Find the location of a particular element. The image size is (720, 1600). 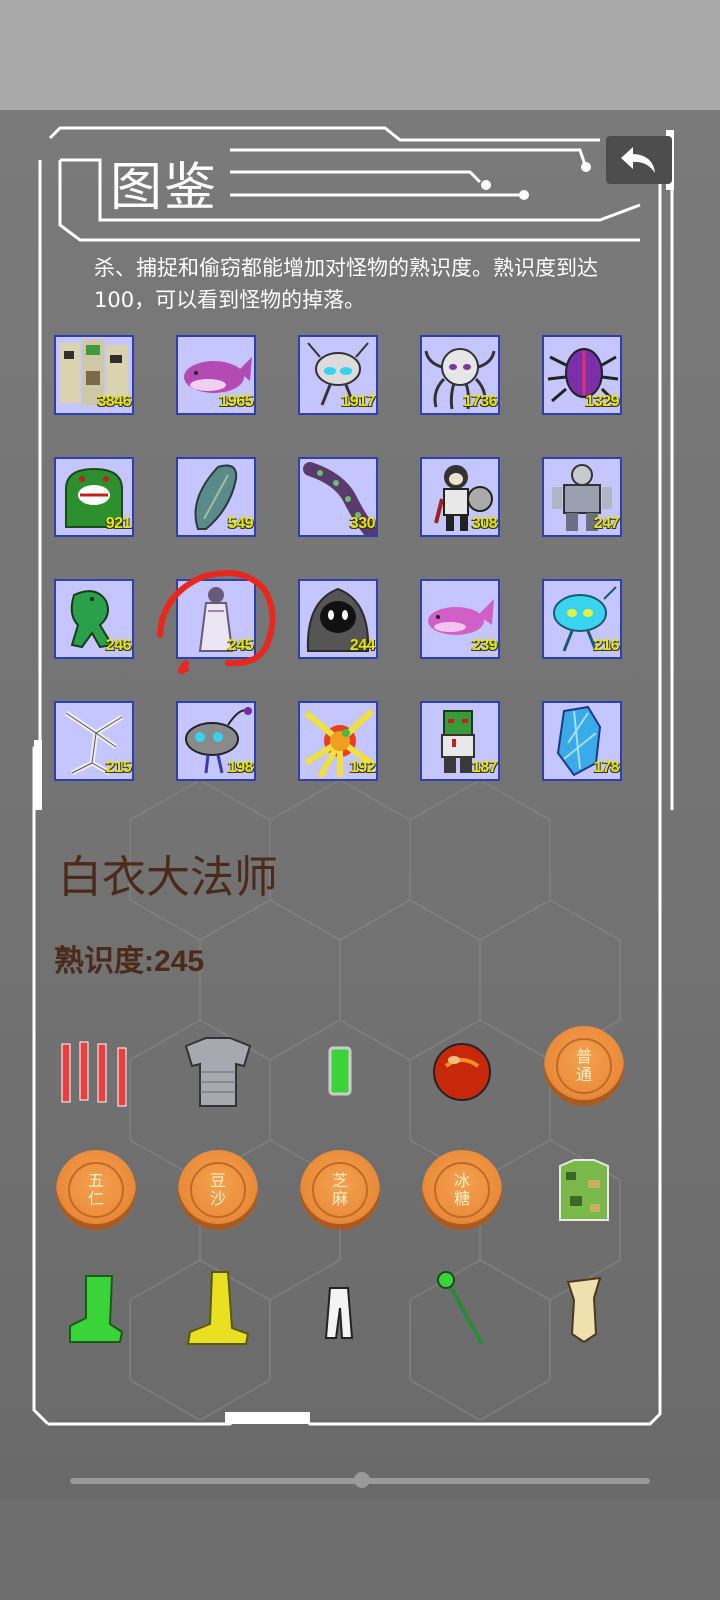

drop-item: 豆沙 is located at coordinates (218, 1190).